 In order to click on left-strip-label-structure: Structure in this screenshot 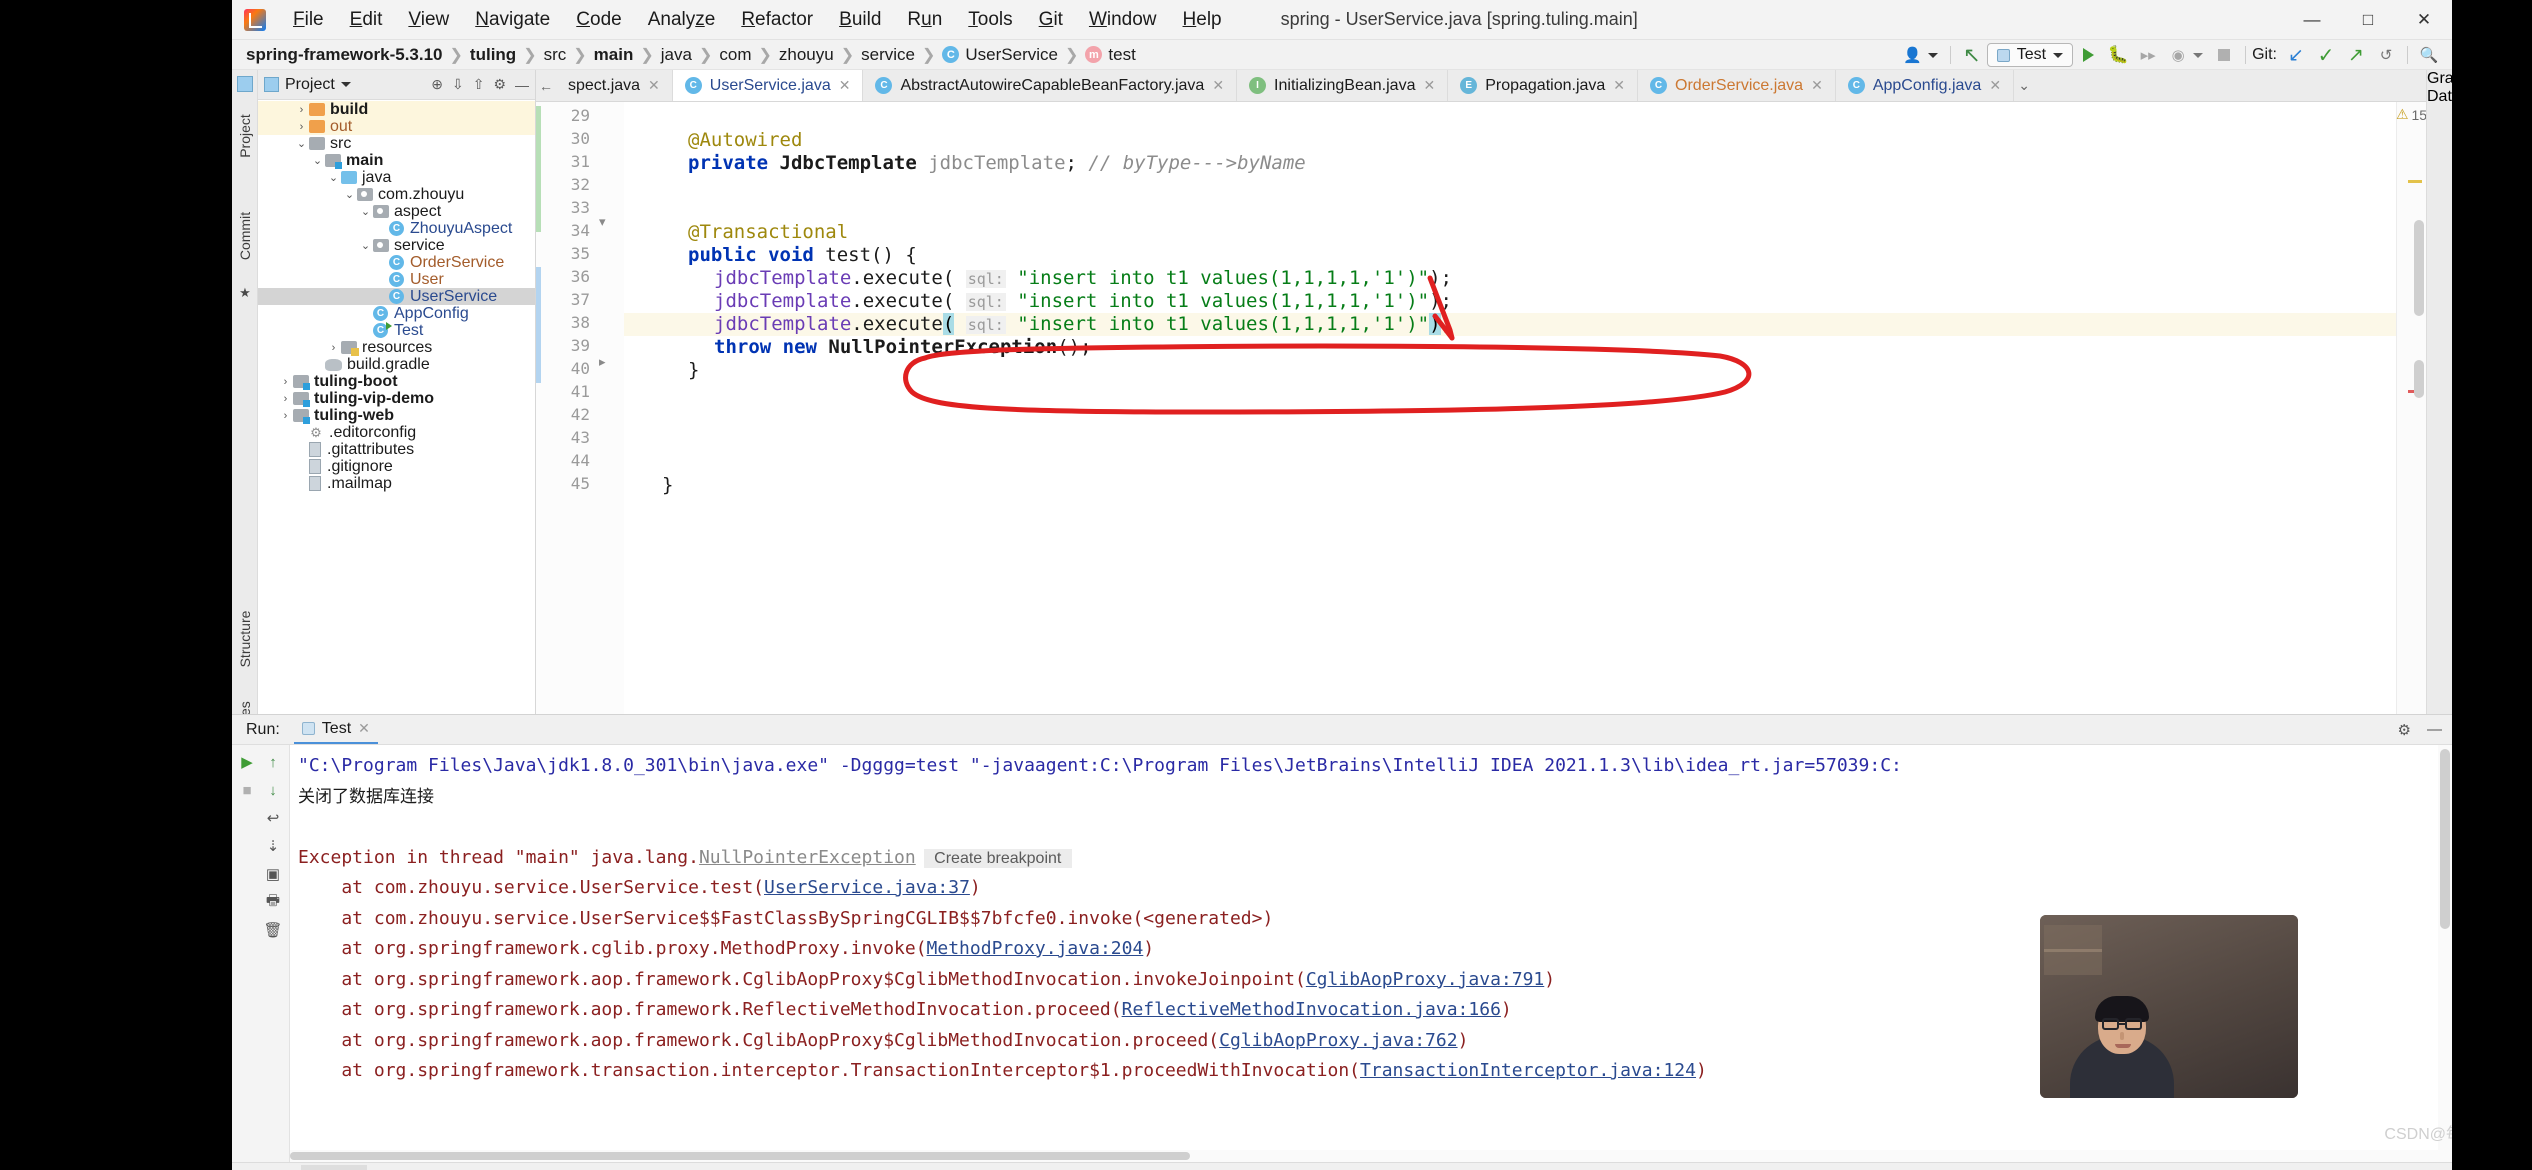, I will do `click(245, 639)`.